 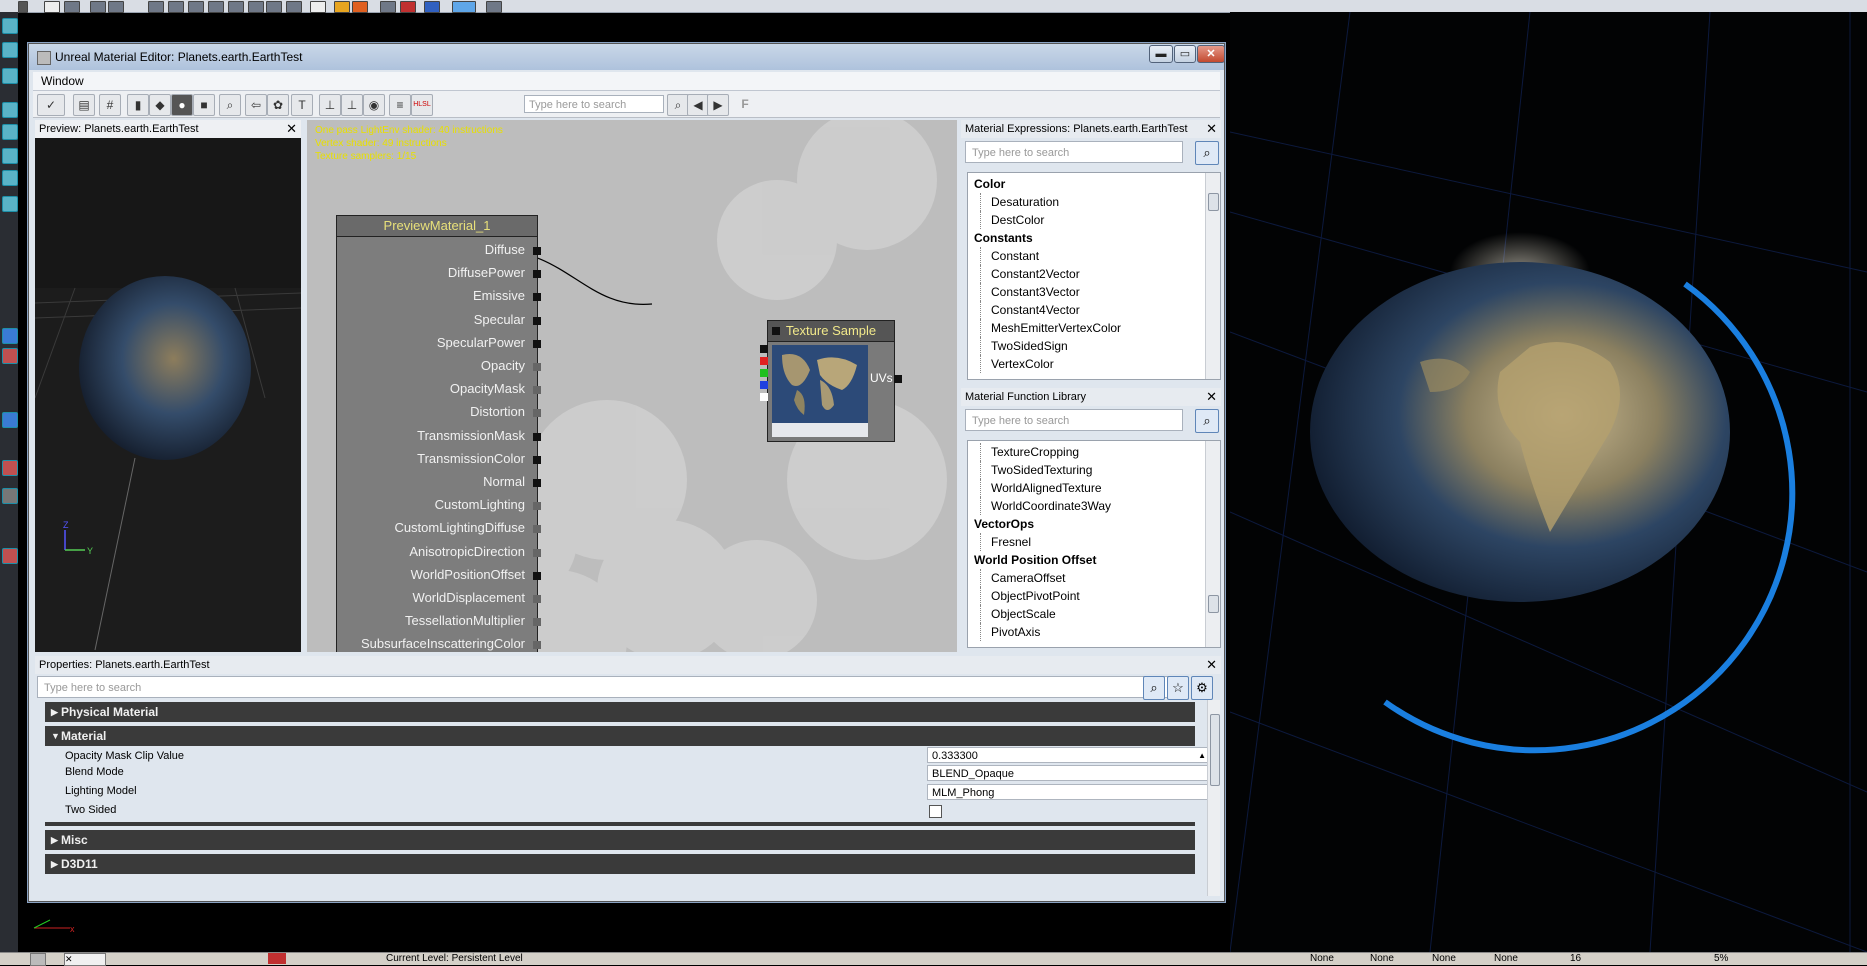 I want to click on uvs-pin, so click(x=898, y=379).